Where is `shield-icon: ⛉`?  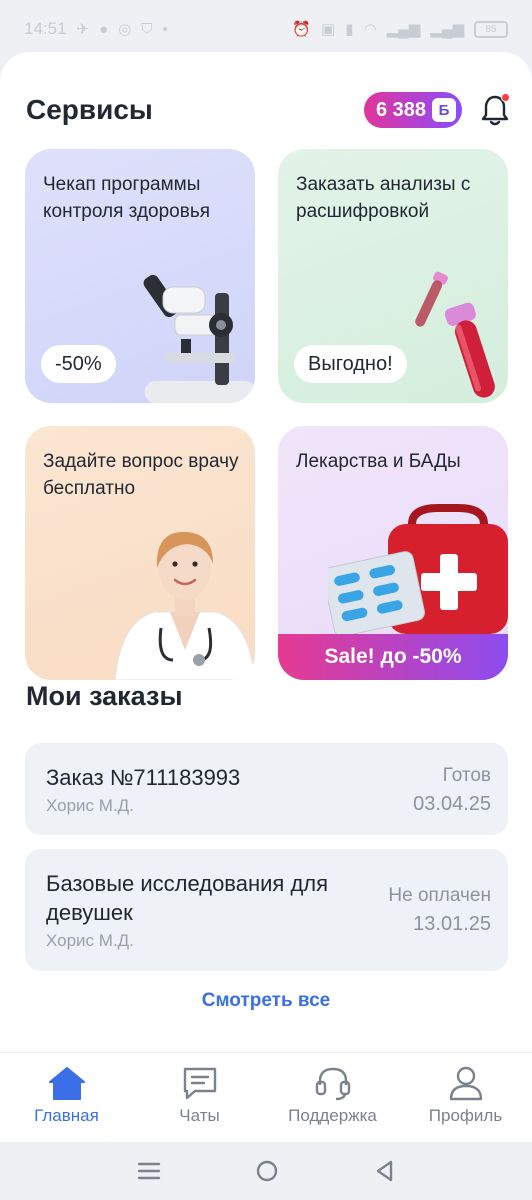
shield-icon: ⛉ is located at coordinates (147, 29).